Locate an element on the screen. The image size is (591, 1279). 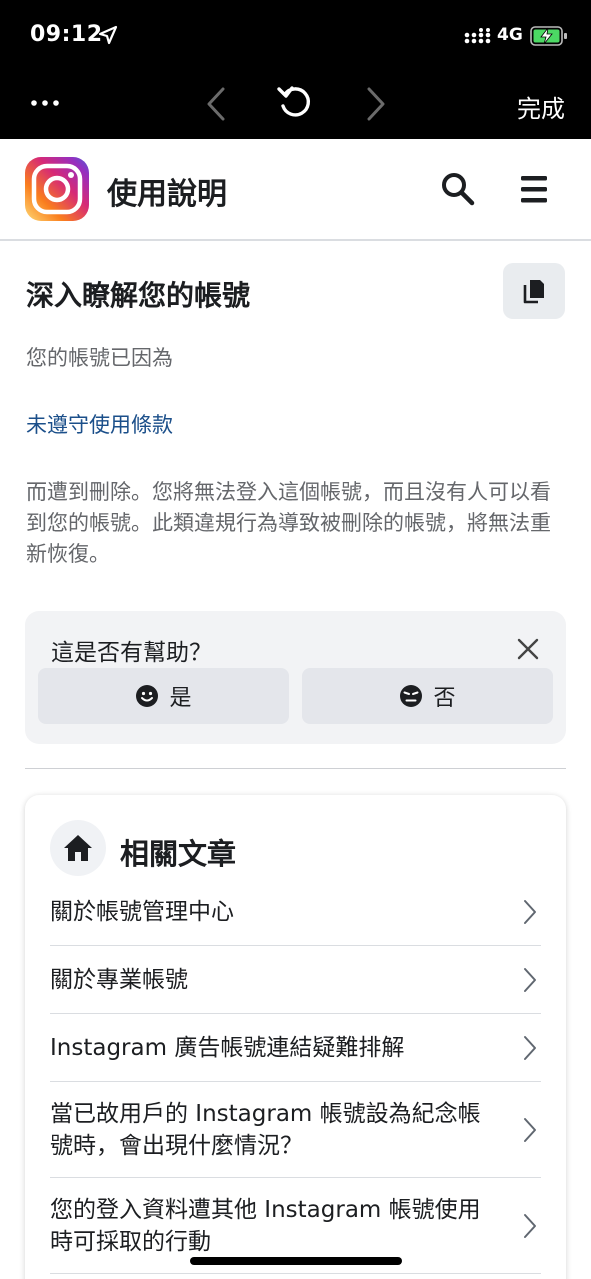
related-article-item: 當已故用戶的 Instagram 帳號設為紀念帳號時，會出現什麼情況？ is located at coordinates (295, 1130).